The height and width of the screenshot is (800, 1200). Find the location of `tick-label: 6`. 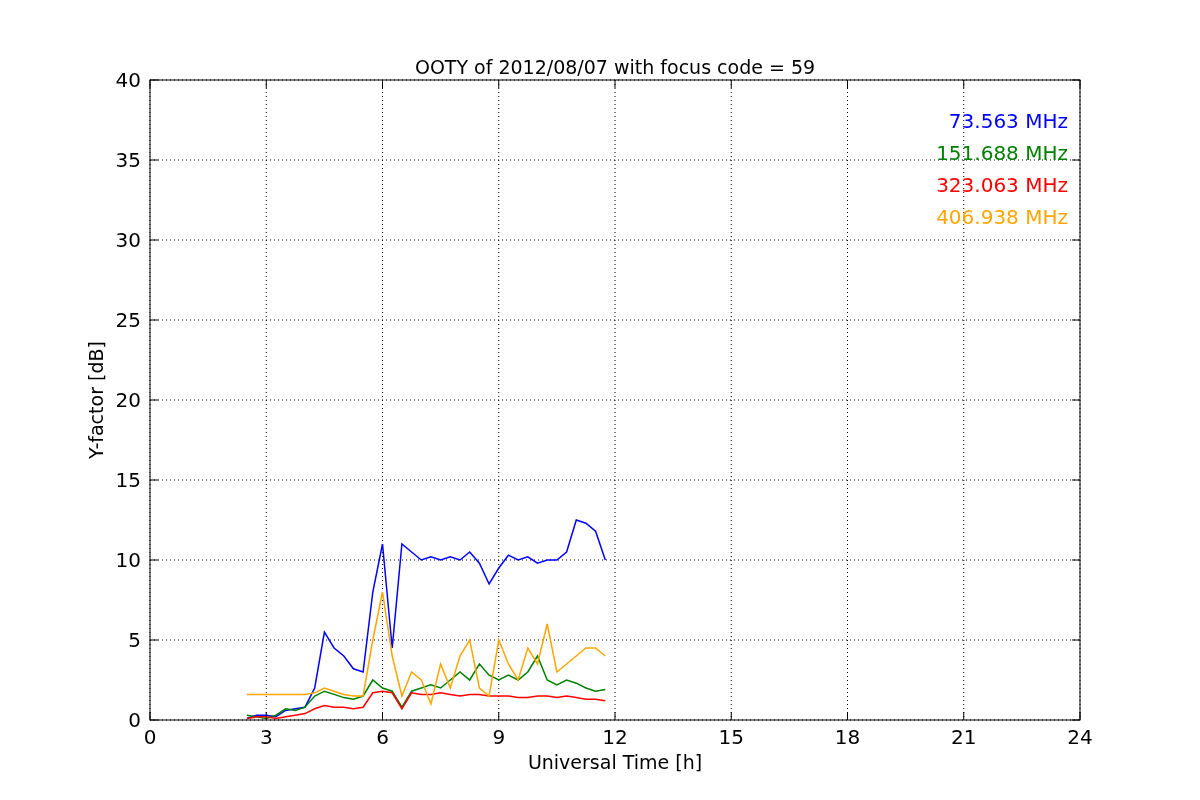

tick-label: 6 is located at coordinates (382, 737).